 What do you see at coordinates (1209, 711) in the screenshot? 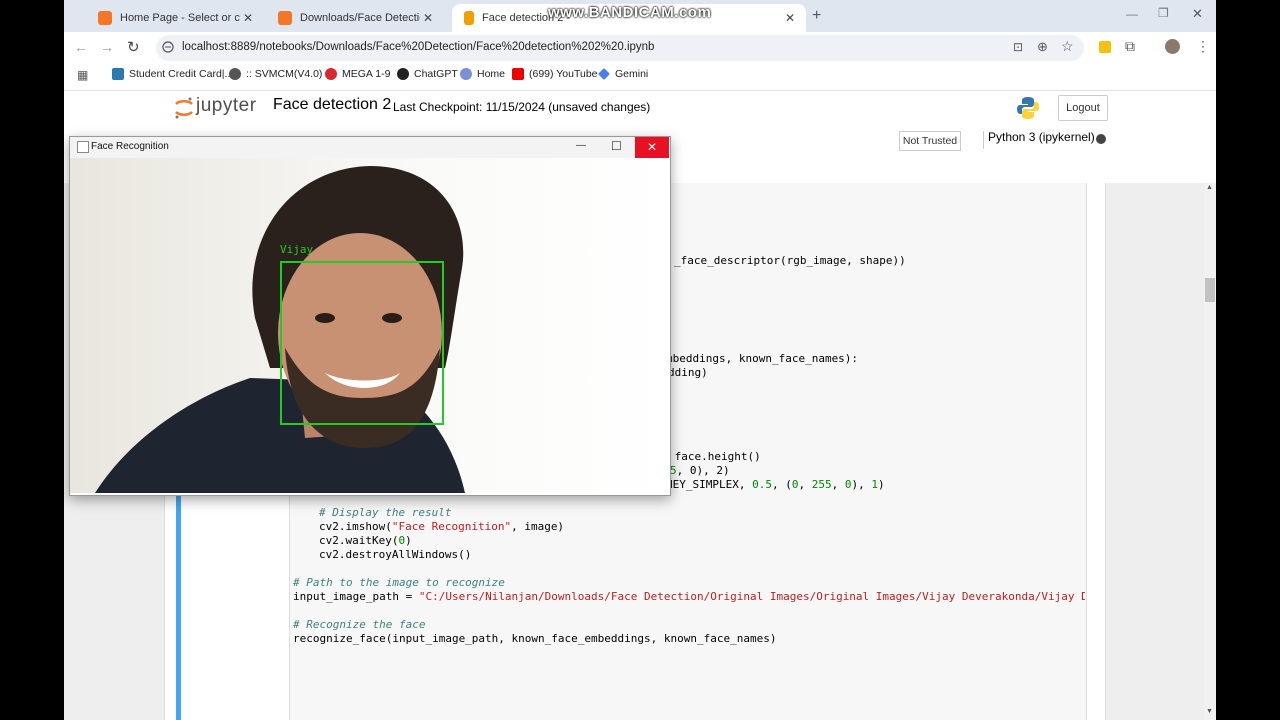
I see `scroll-down-arrow-icon: ▼` at bounding box center [1209, 711].